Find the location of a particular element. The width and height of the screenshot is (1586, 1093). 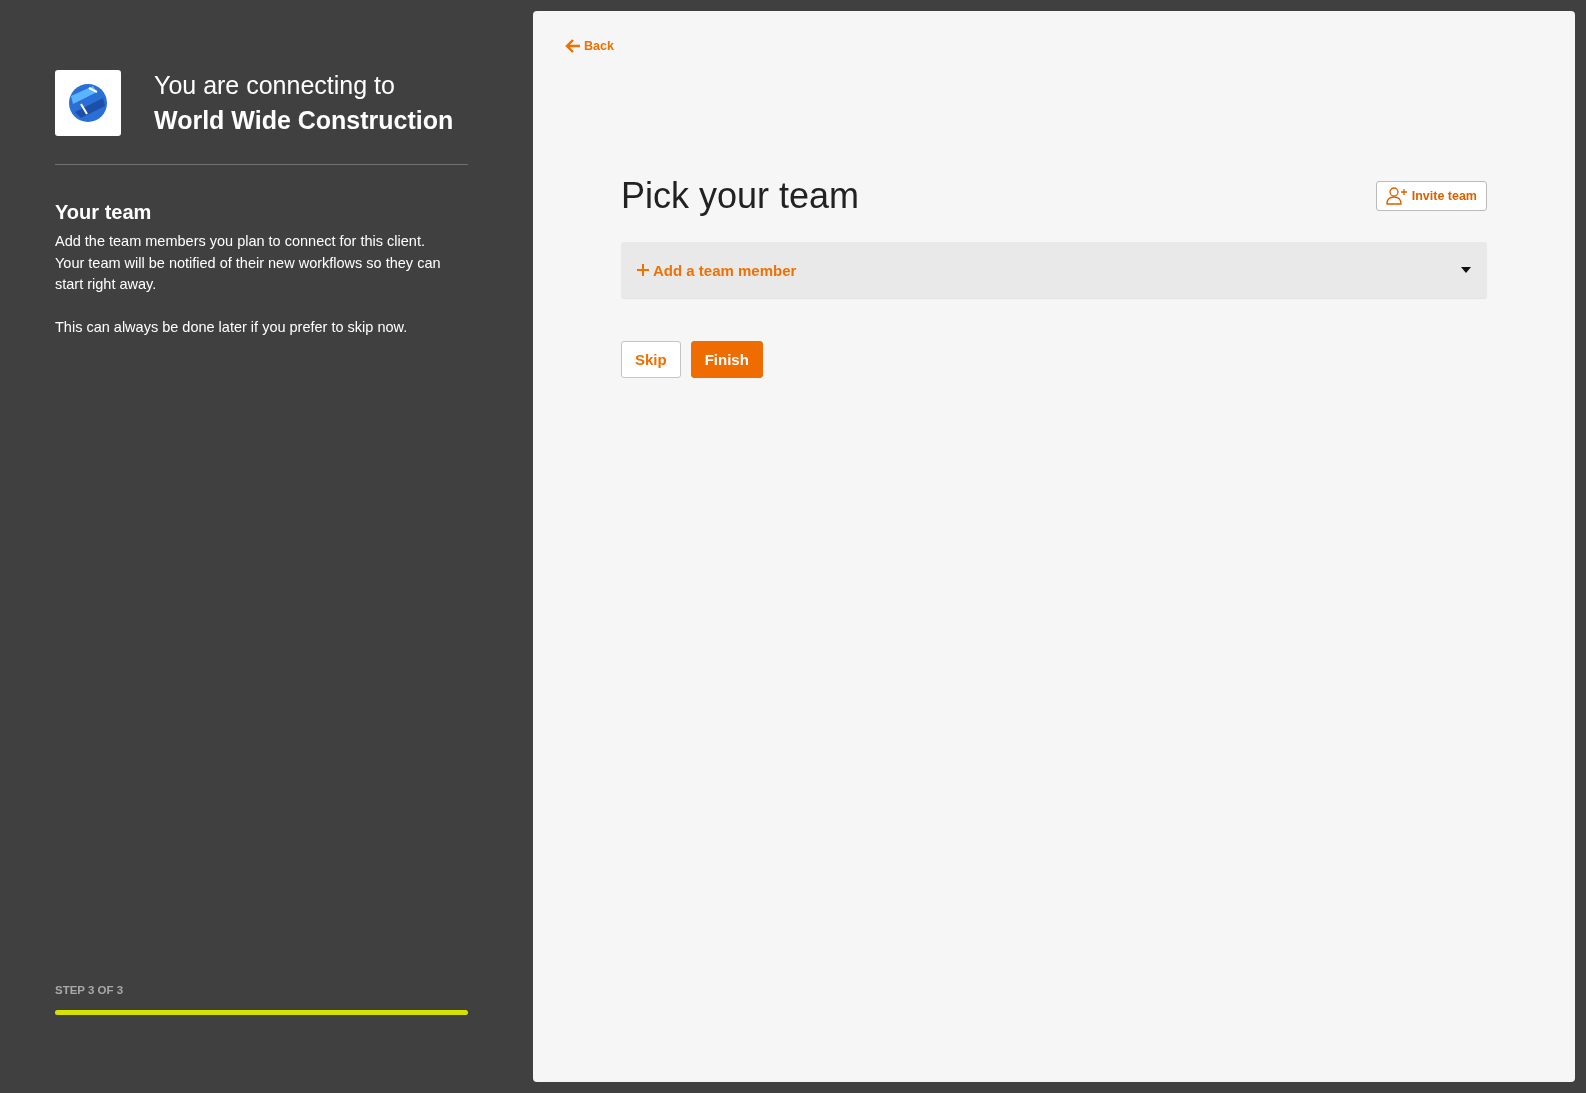

plus-icon is located at coordinates (643, 270).